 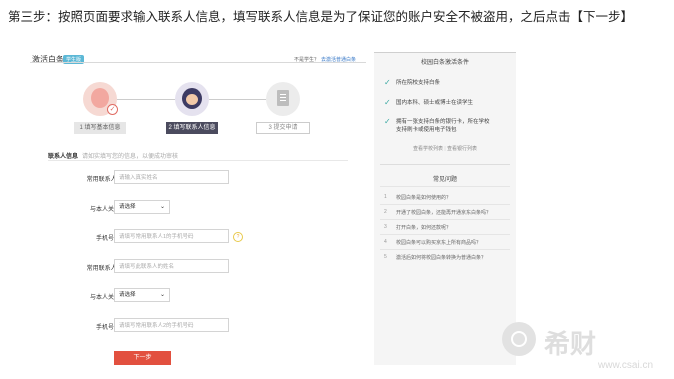 I want to click on sidebar-links: 查看学校列表 | 查看银行列表, so click(x=445, y=149).